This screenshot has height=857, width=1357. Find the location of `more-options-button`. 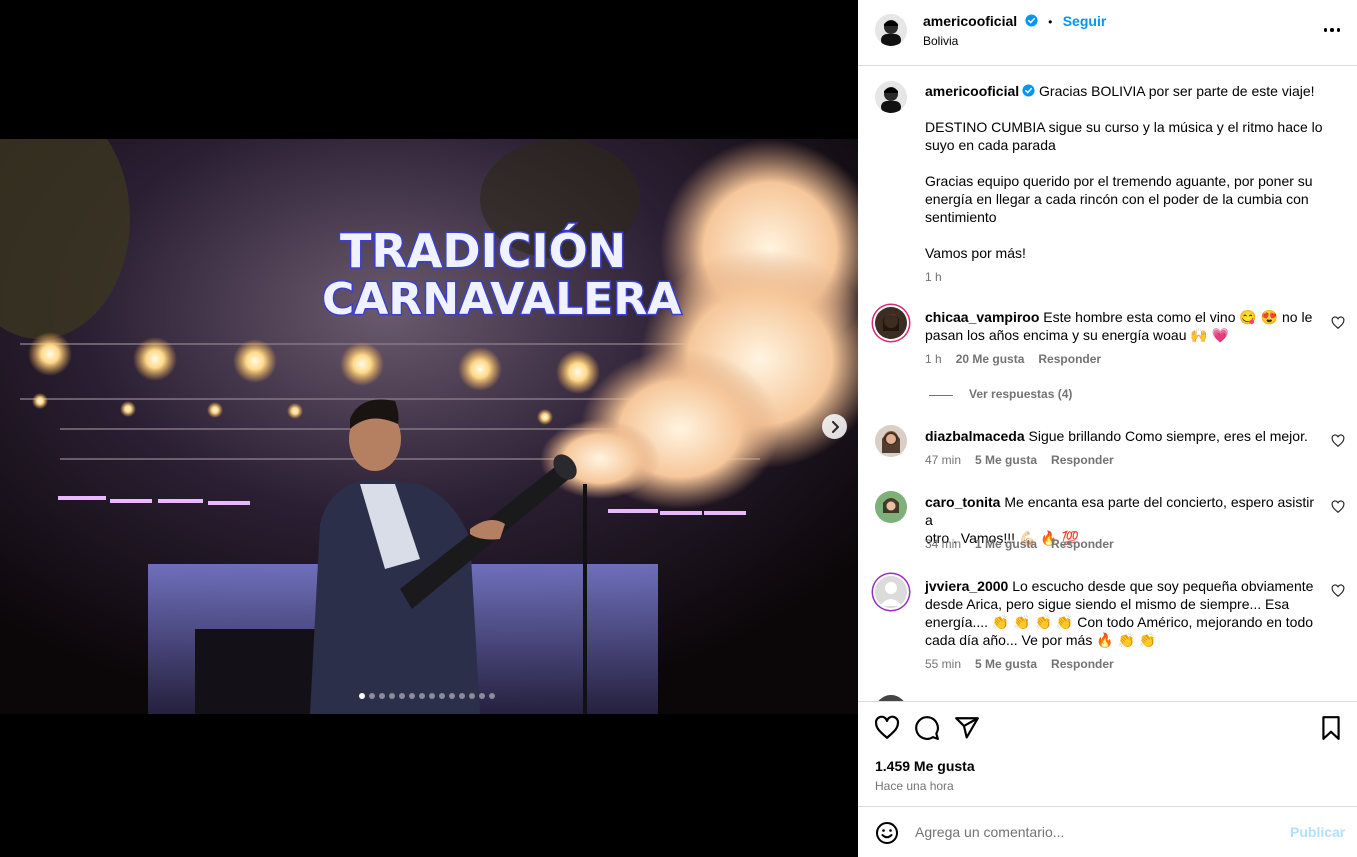

more-options-button is located at coordinates (1332, 30).